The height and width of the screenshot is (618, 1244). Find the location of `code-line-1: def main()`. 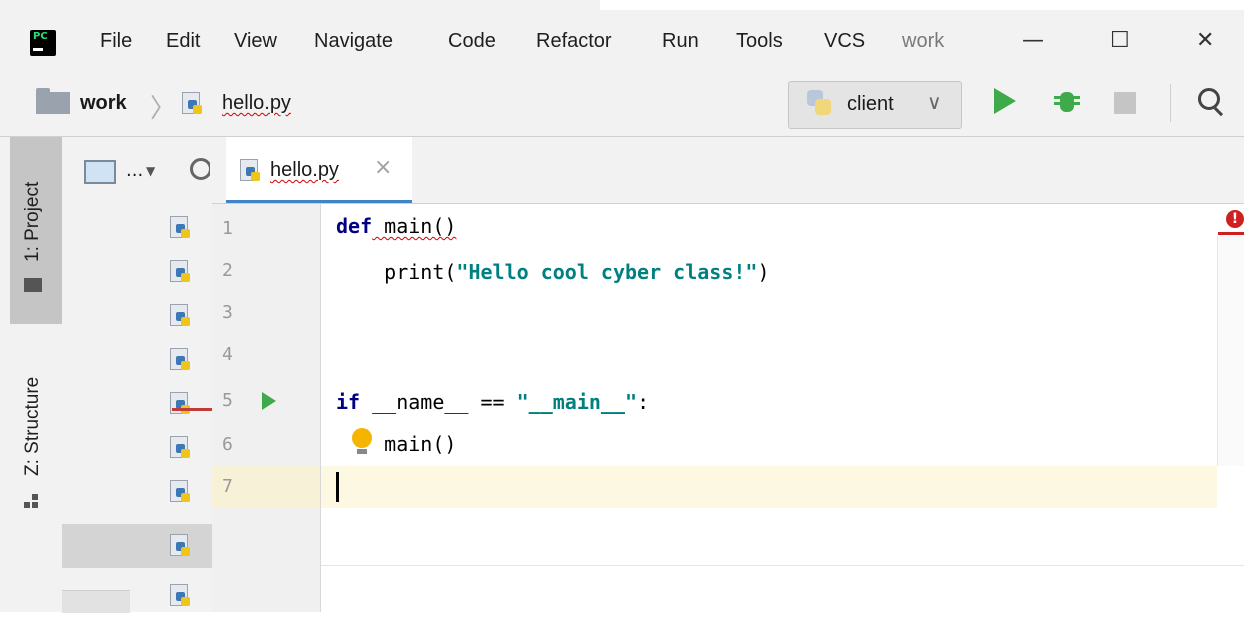

code-line-1: def main() is located at coordinates (396, 226).